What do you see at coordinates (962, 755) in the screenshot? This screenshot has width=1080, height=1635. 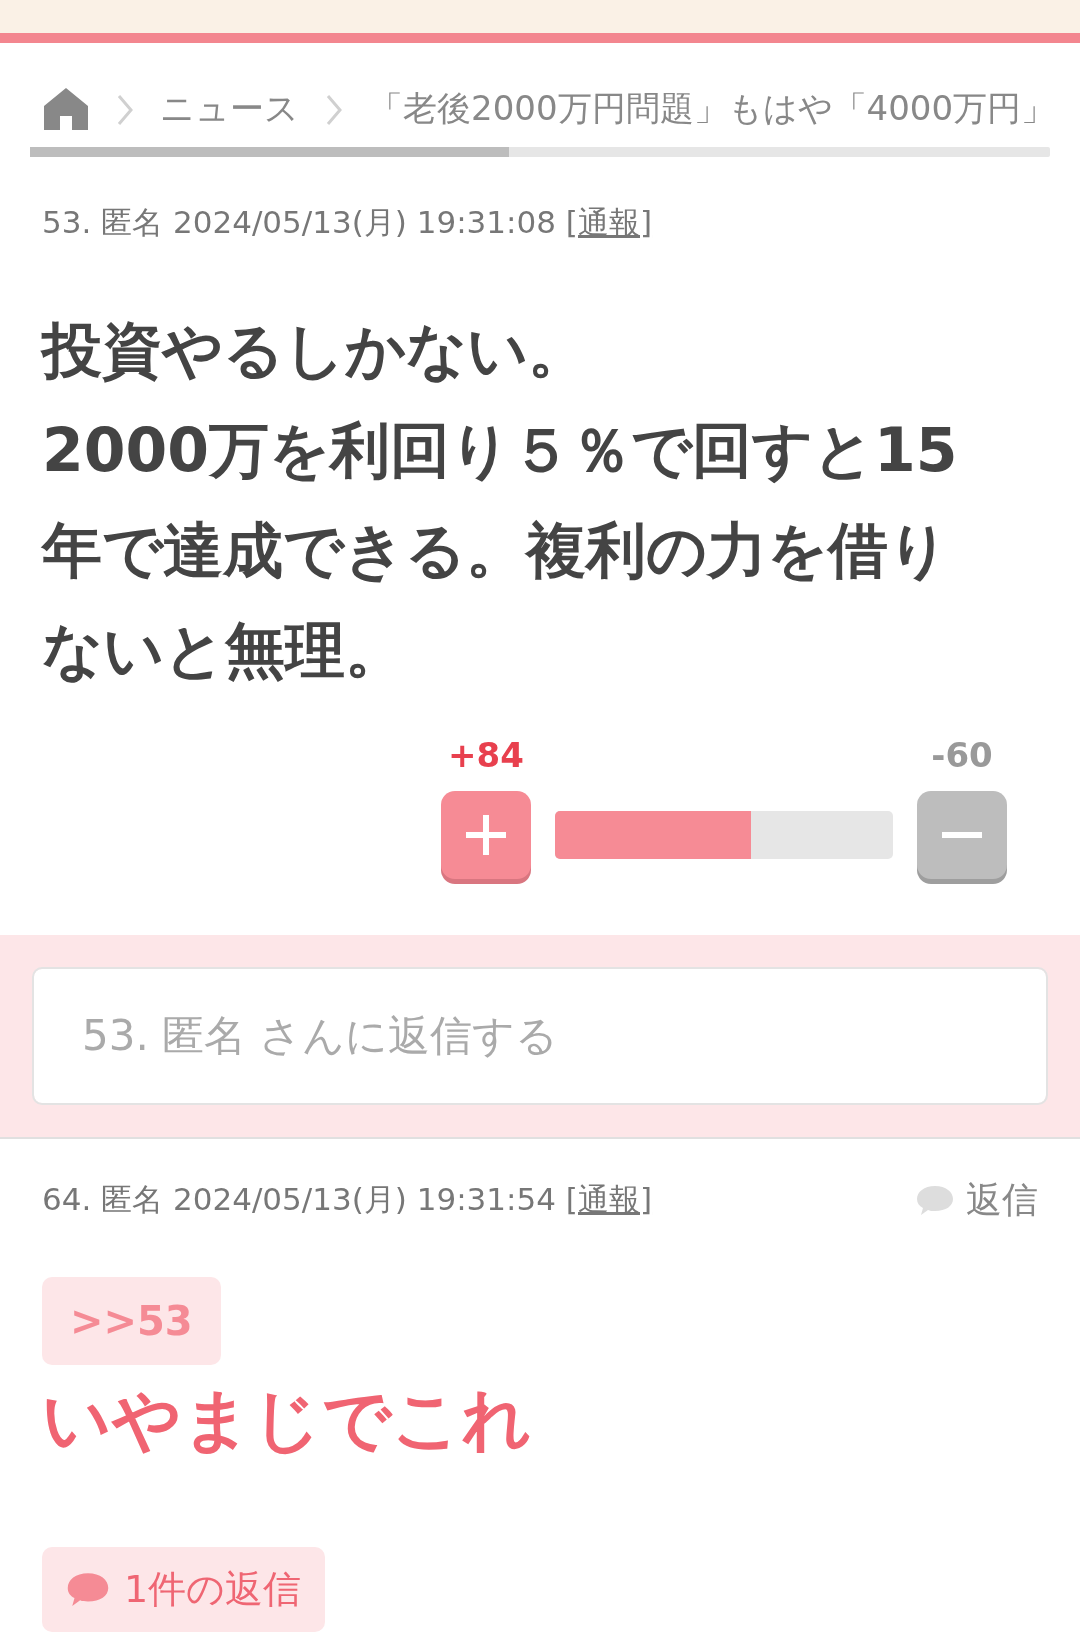 I see `downvote-count: -60` at bounding box center [962, 755].